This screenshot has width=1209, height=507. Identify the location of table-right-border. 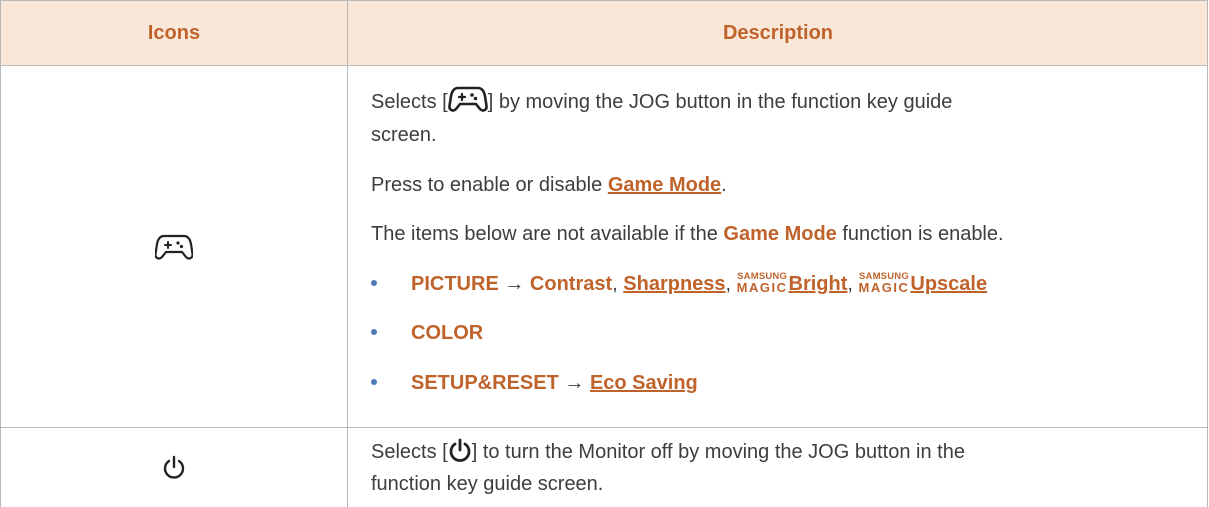
(1207, 253).